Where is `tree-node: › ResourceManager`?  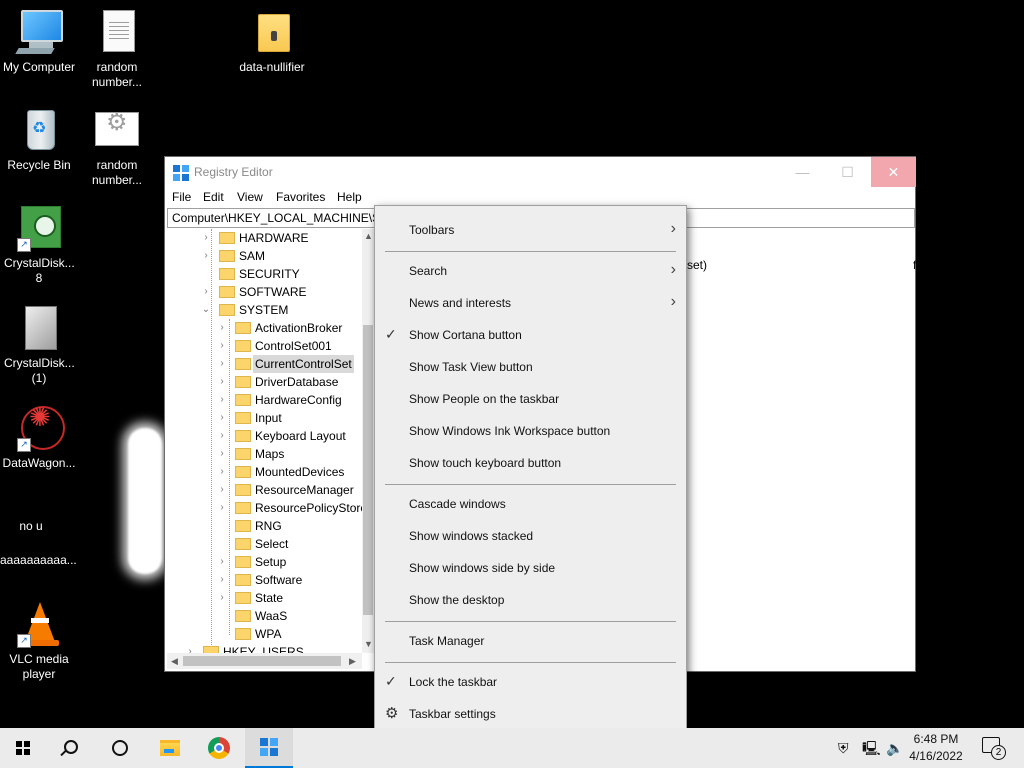 tree-node: › ResourceManager is located at coordinates (271, 490).